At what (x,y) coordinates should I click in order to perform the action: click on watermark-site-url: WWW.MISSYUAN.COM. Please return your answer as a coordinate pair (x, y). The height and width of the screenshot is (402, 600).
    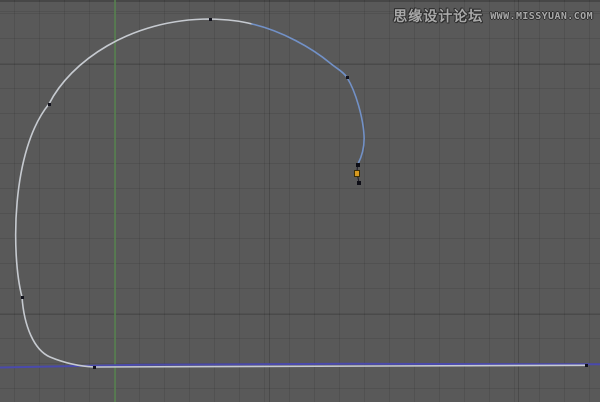
    Looking at the image, I should click on (541, 16).